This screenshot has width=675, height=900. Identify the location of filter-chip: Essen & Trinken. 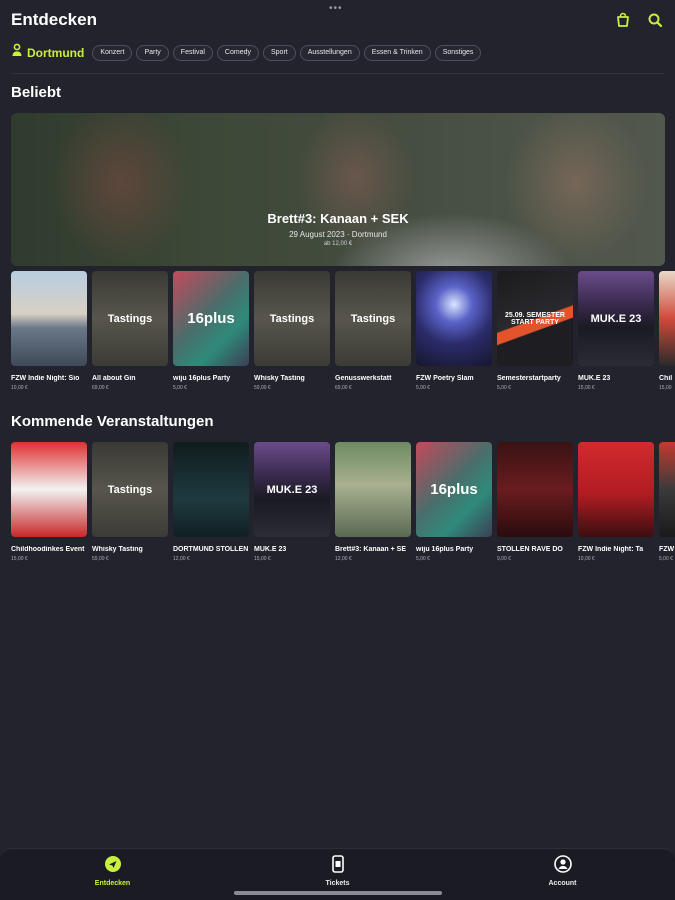
(397, 52).